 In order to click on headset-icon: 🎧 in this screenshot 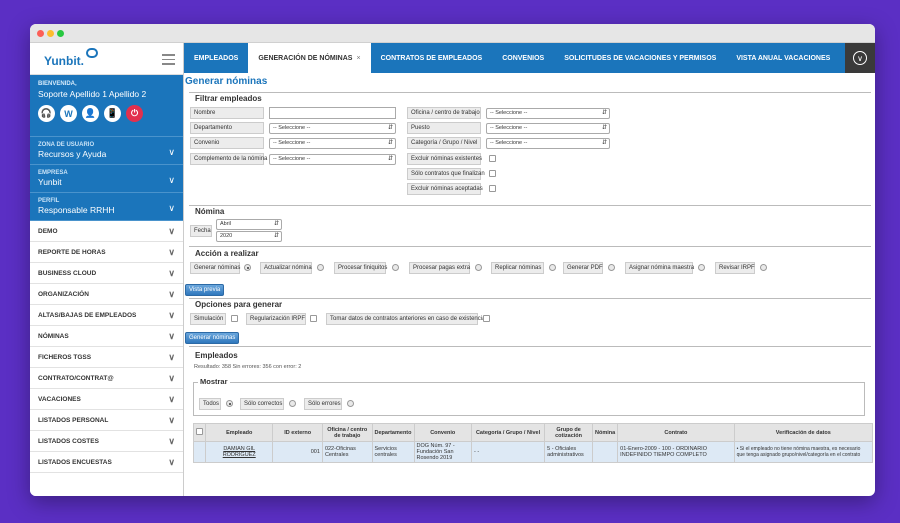, I will do `click(46, 113)`.